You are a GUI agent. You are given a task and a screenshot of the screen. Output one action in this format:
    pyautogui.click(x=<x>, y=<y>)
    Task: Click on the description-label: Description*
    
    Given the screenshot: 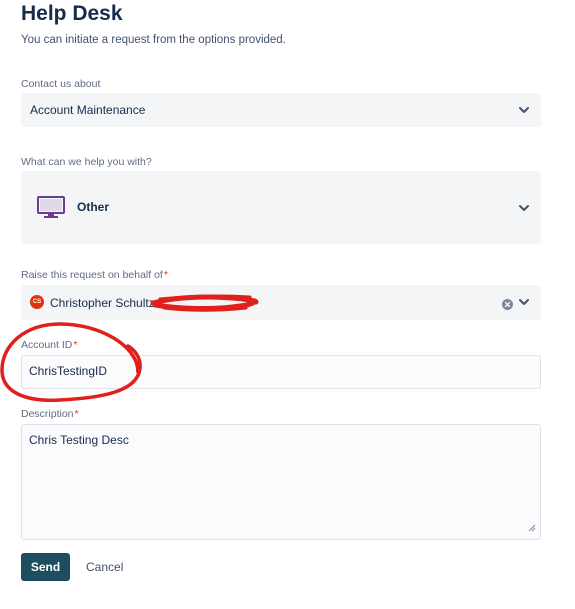 What is the action you would take?
    pyautogui.click(x=50, y=414)
    